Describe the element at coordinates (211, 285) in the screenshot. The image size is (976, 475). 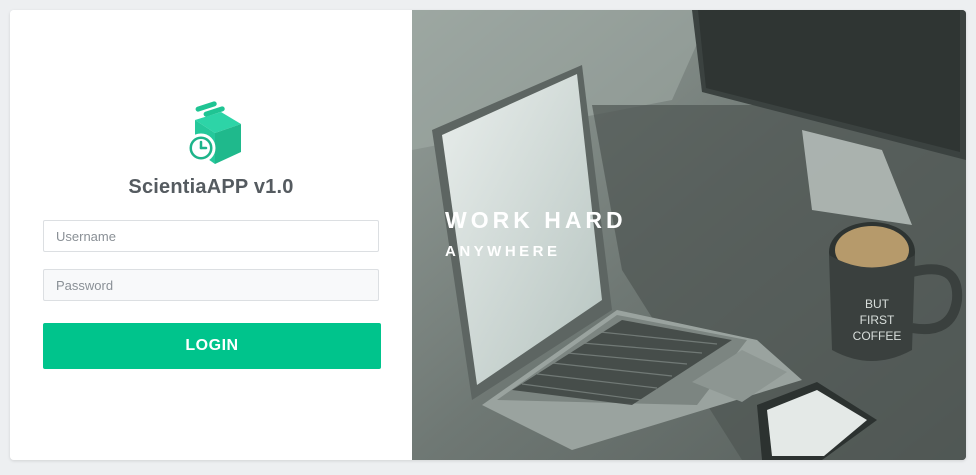
I see `password-input` at that location.